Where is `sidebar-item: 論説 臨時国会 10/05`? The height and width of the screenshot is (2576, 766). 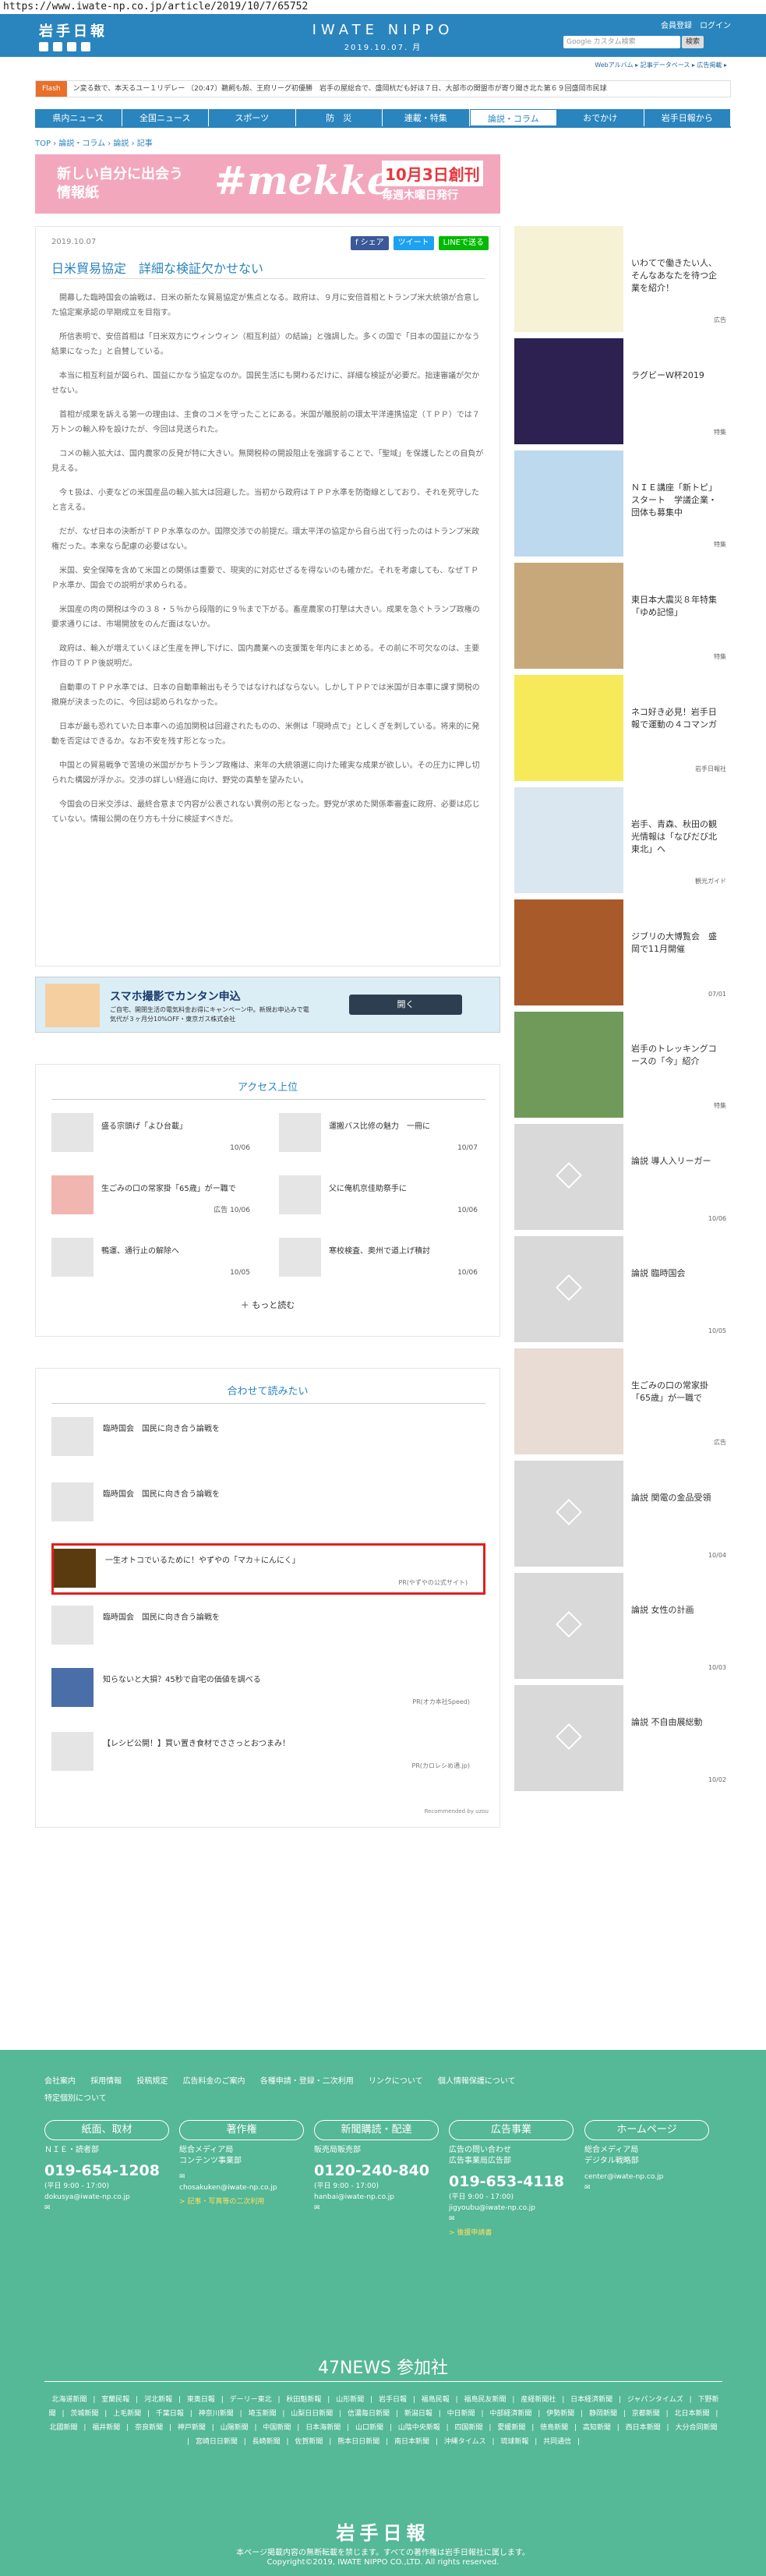
sidebar-item: 論説 臨時国会 10/05 is located at coordinates (623, 1290).